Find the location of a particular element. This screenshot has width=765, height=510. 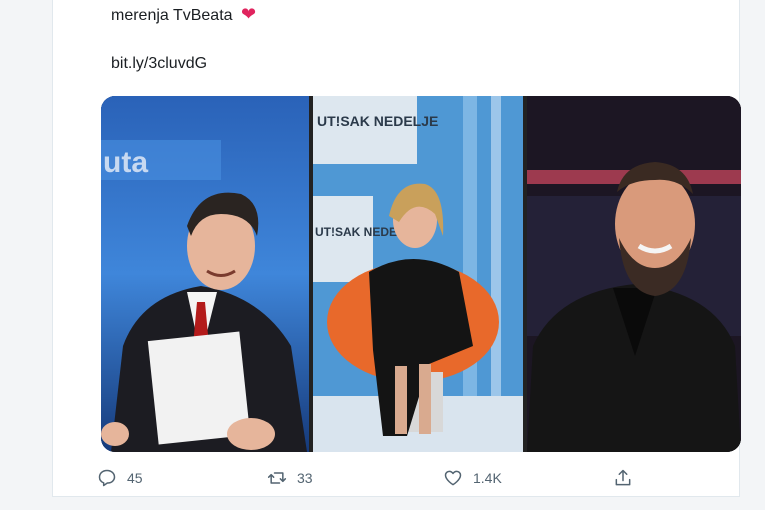

reply-icon is located at coordinates (107, 478).